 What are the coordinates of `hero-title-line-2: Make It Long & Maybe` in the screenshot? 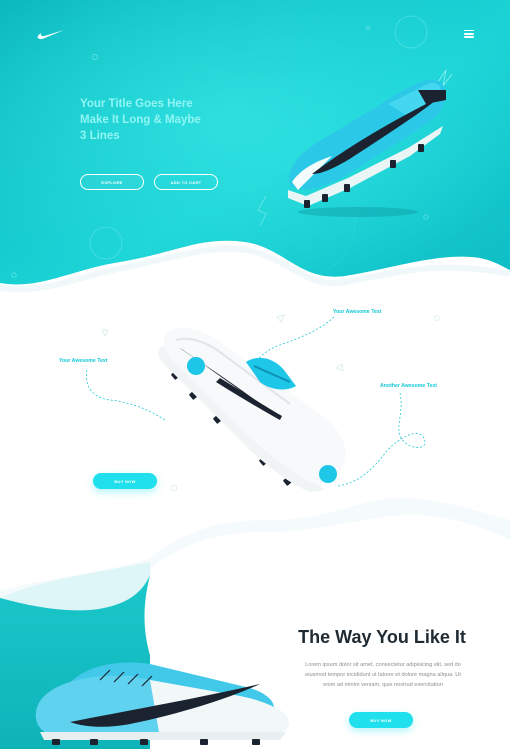 It's located at (140, 120).